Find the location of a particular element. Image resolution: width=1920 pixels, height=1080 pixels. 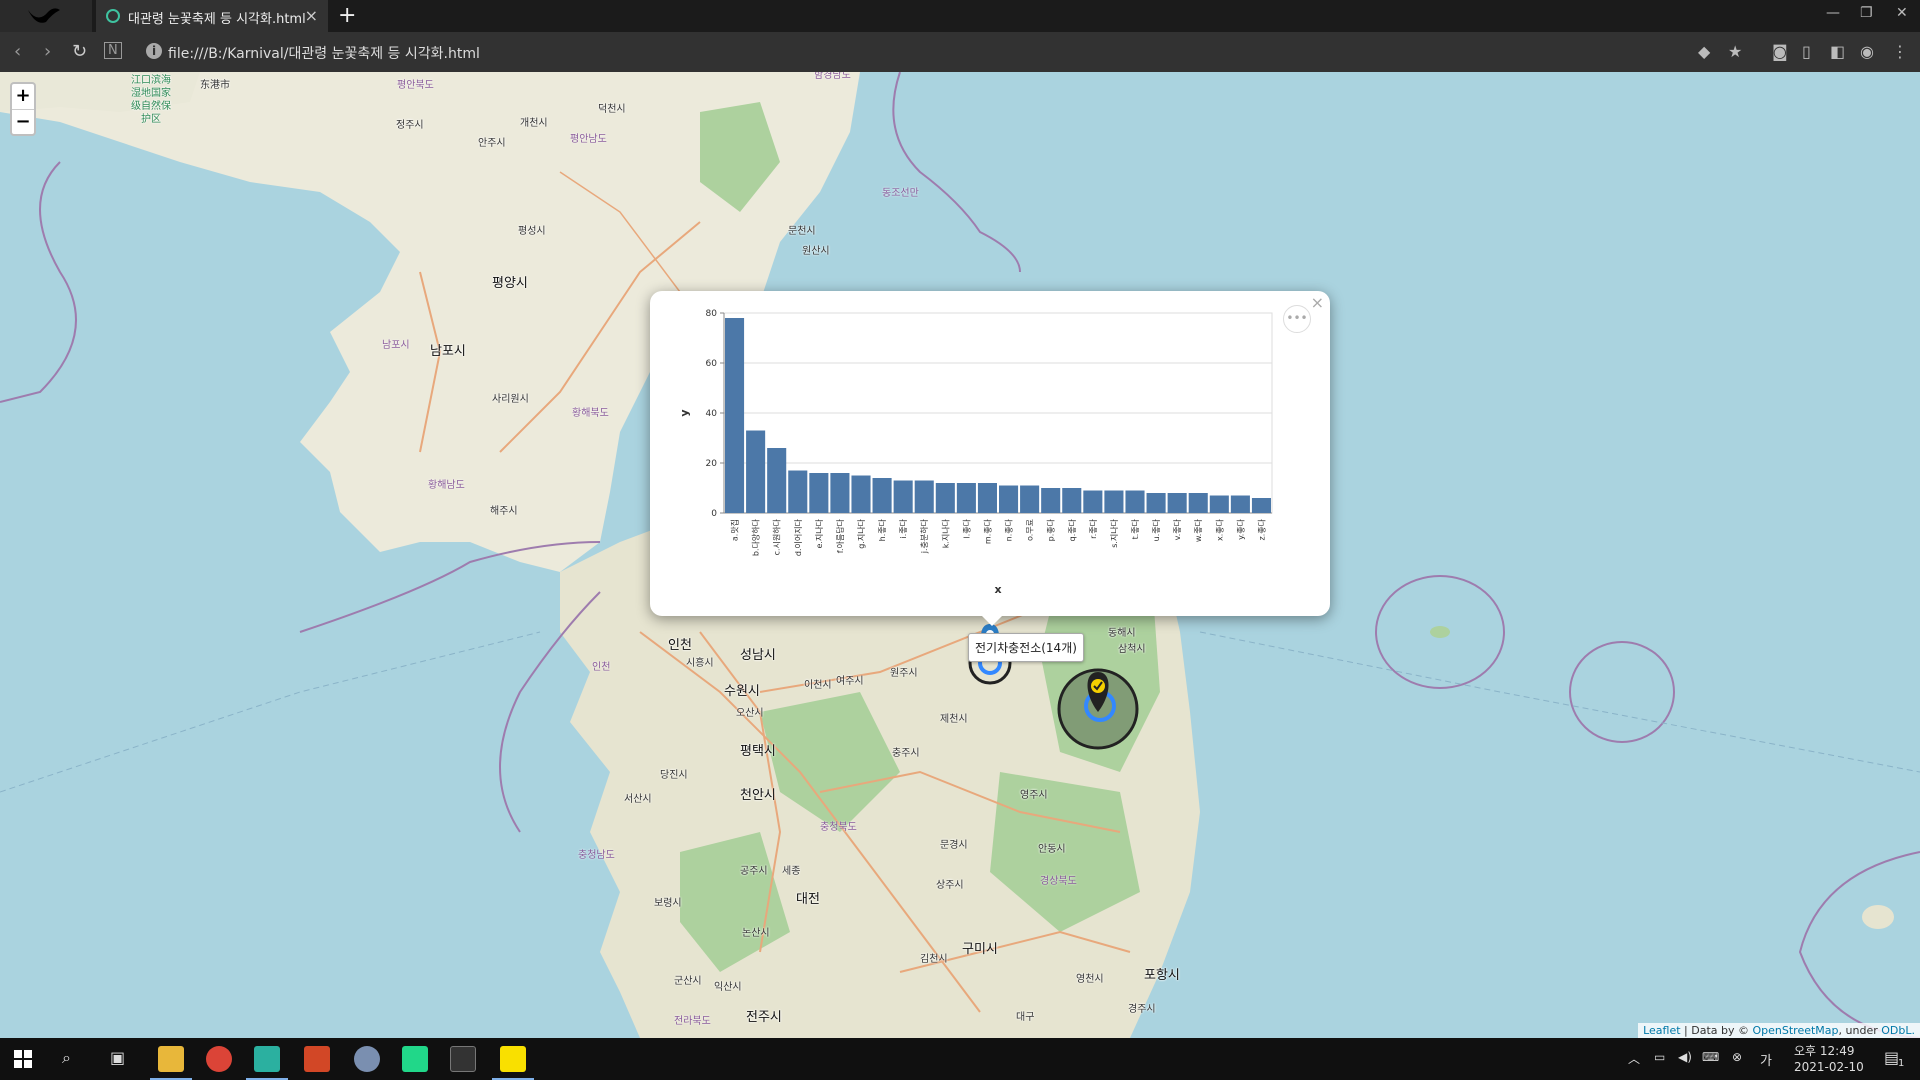

map-label: 안주시 is located at coordinates (492, 143).